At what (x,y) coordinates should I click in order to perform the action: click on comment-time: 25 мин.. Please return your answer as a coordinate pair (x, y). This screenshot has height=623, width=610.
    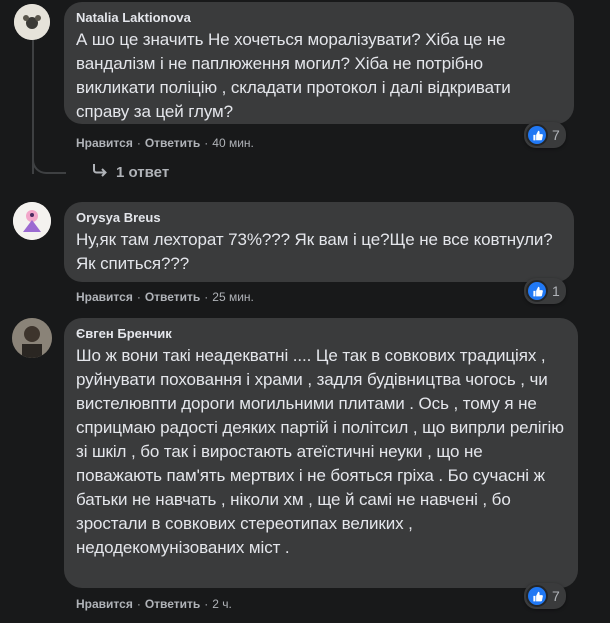
    Looking at the image, I should click on (233, 297).